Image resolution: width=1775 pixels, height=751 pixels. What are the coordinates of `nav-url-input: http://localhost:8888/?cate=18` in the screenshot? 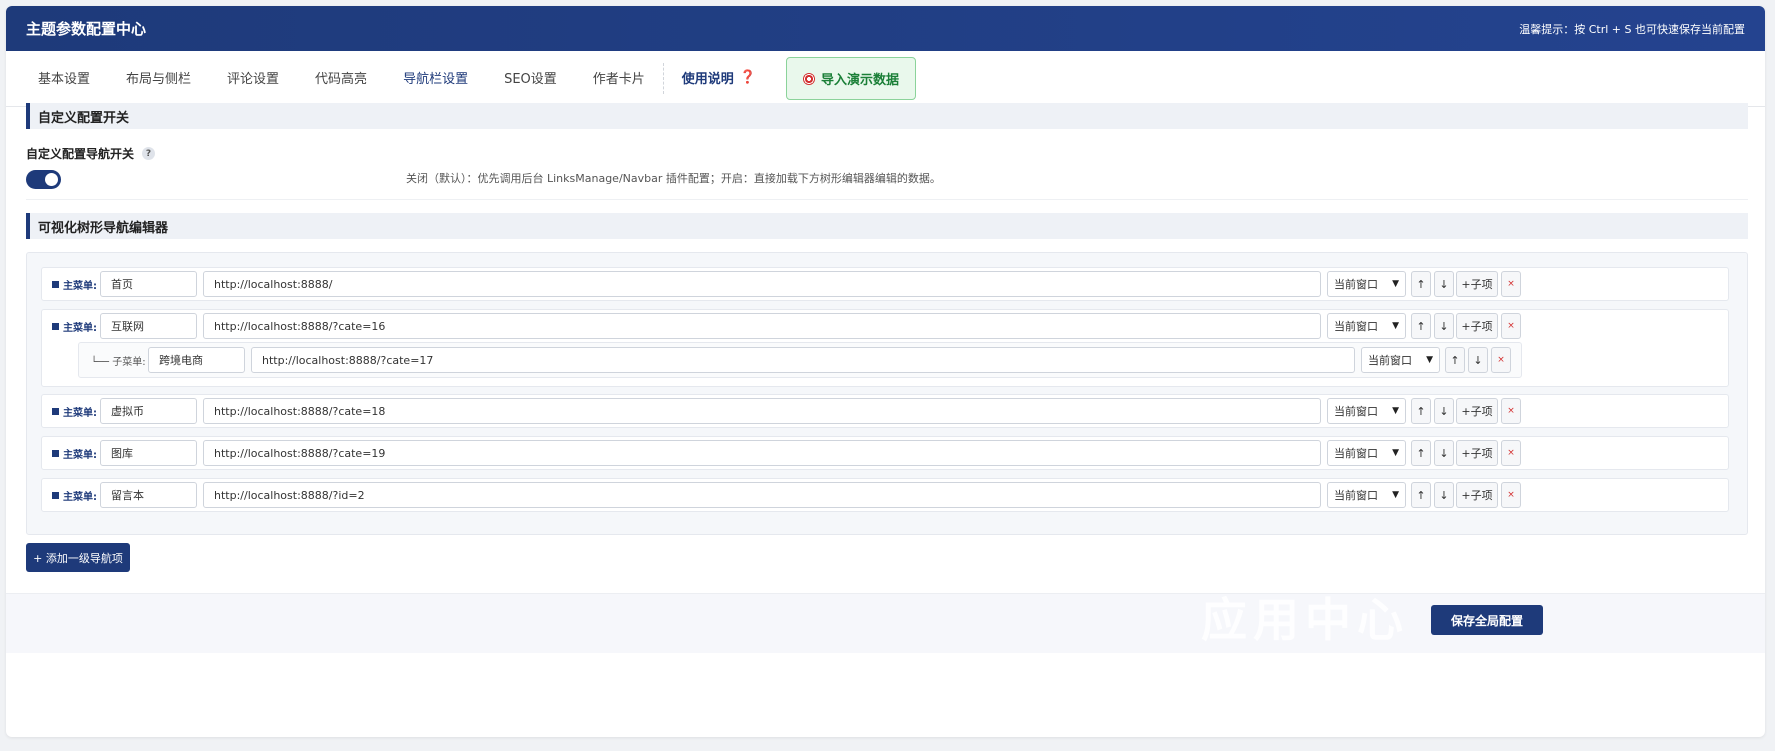 It's located at (762, 411).